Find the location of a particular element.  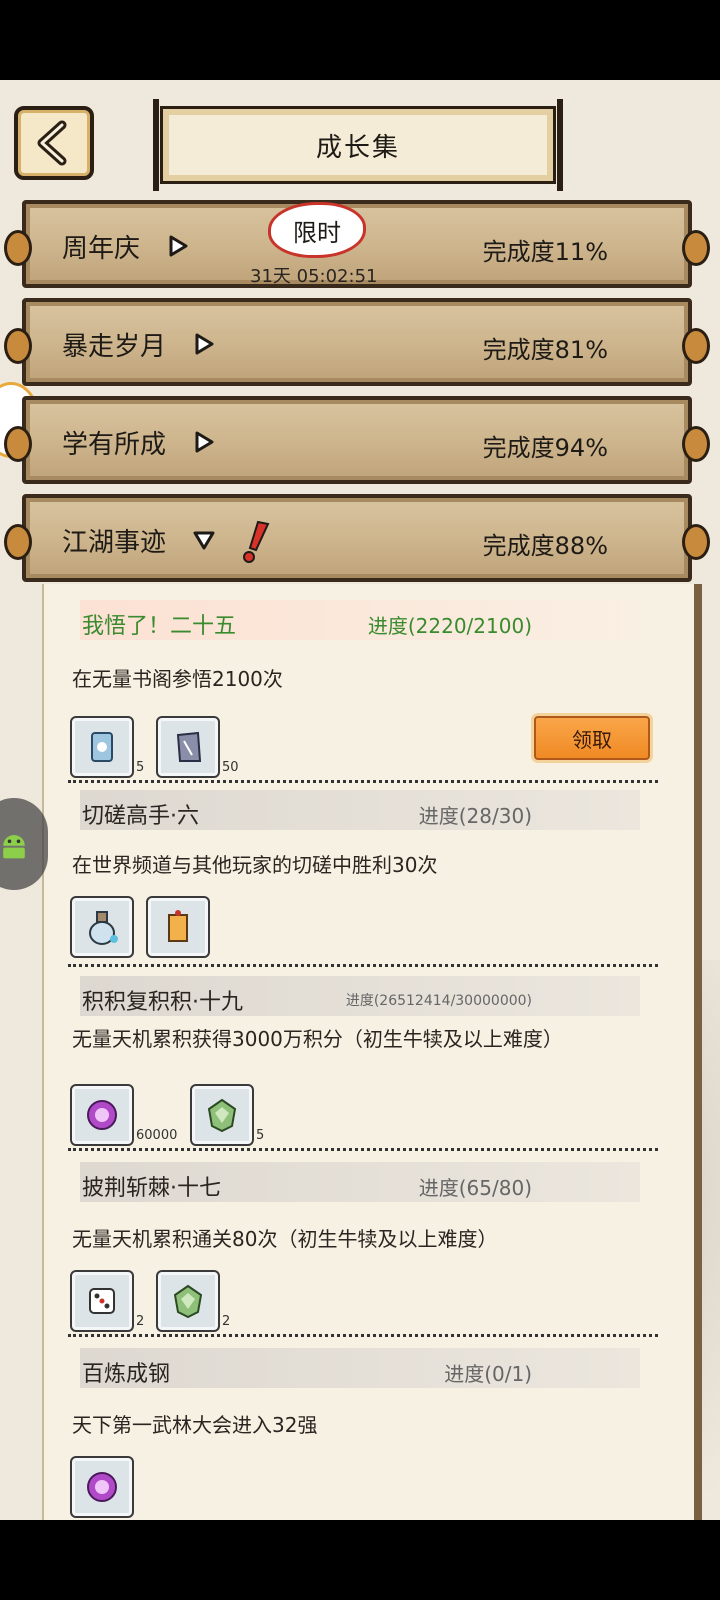

paper-slip-icon is located at coordinates (189, 746).